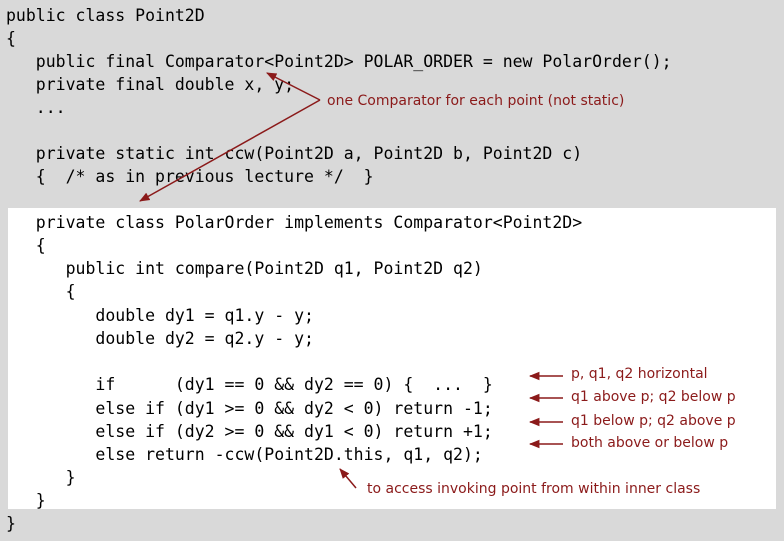  What do you see at coordinates (653, 397) in the screenshot?
I see `annotation-above-below: q1 above p; q2 below p` at bounding box center [653, 397].